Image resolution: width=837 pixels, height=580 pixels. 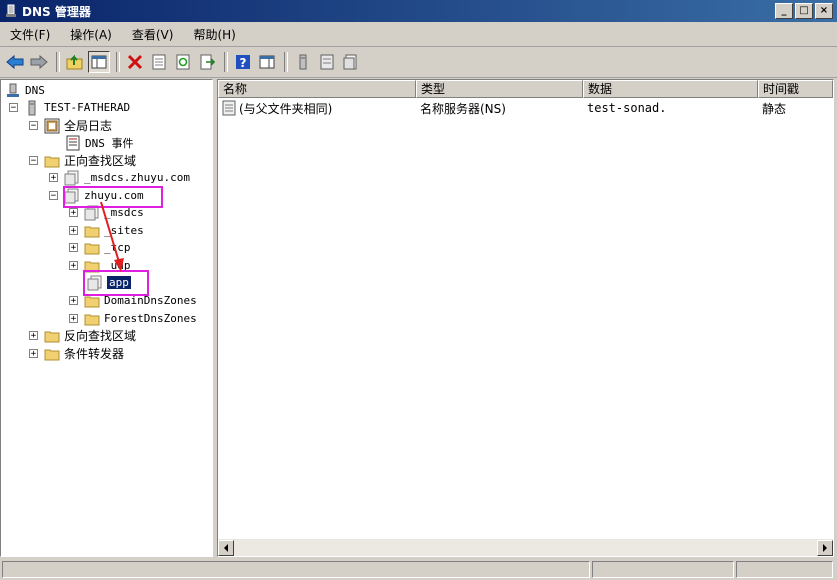 I want to click on refresh-button, so click(x=183, y=62).